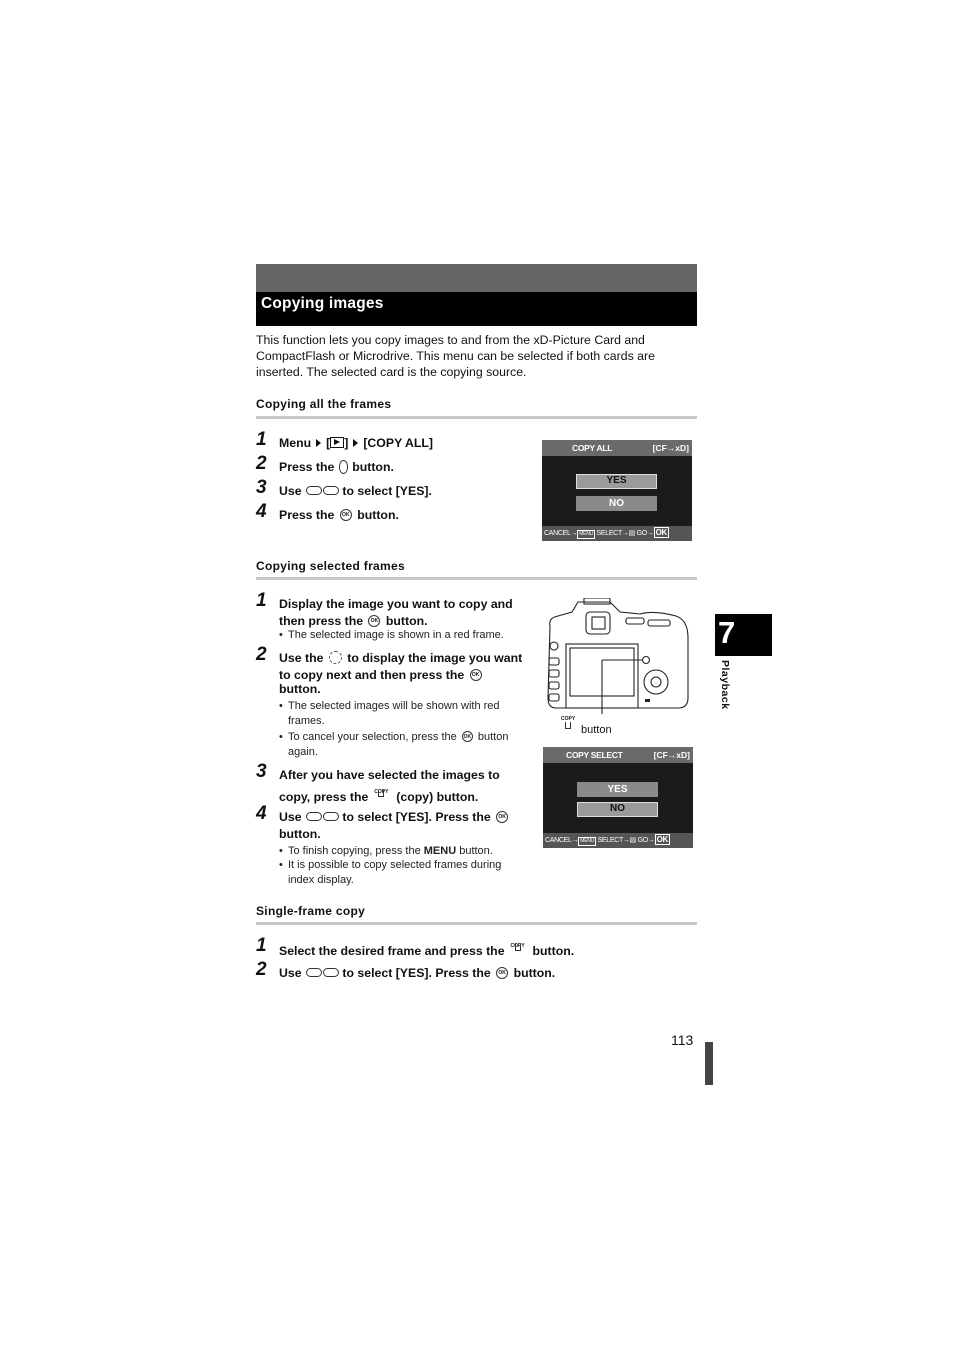 This screenshot has width=954, height=1351. I want to click on step-text: to select [YES]., so click(387, 491).